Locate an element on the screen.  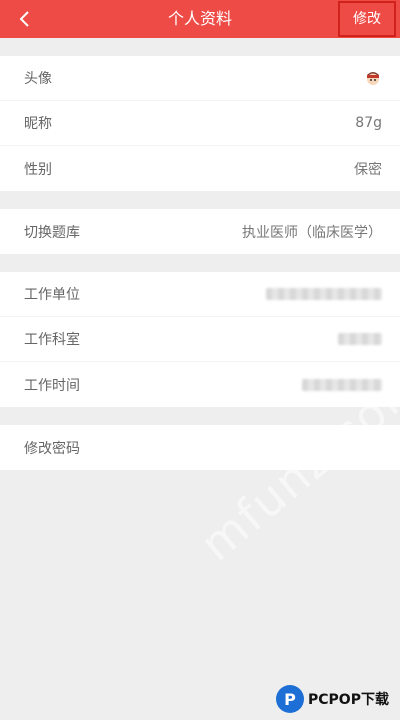
gender-row: 性别 保密 is located at coordinates (200, 168).